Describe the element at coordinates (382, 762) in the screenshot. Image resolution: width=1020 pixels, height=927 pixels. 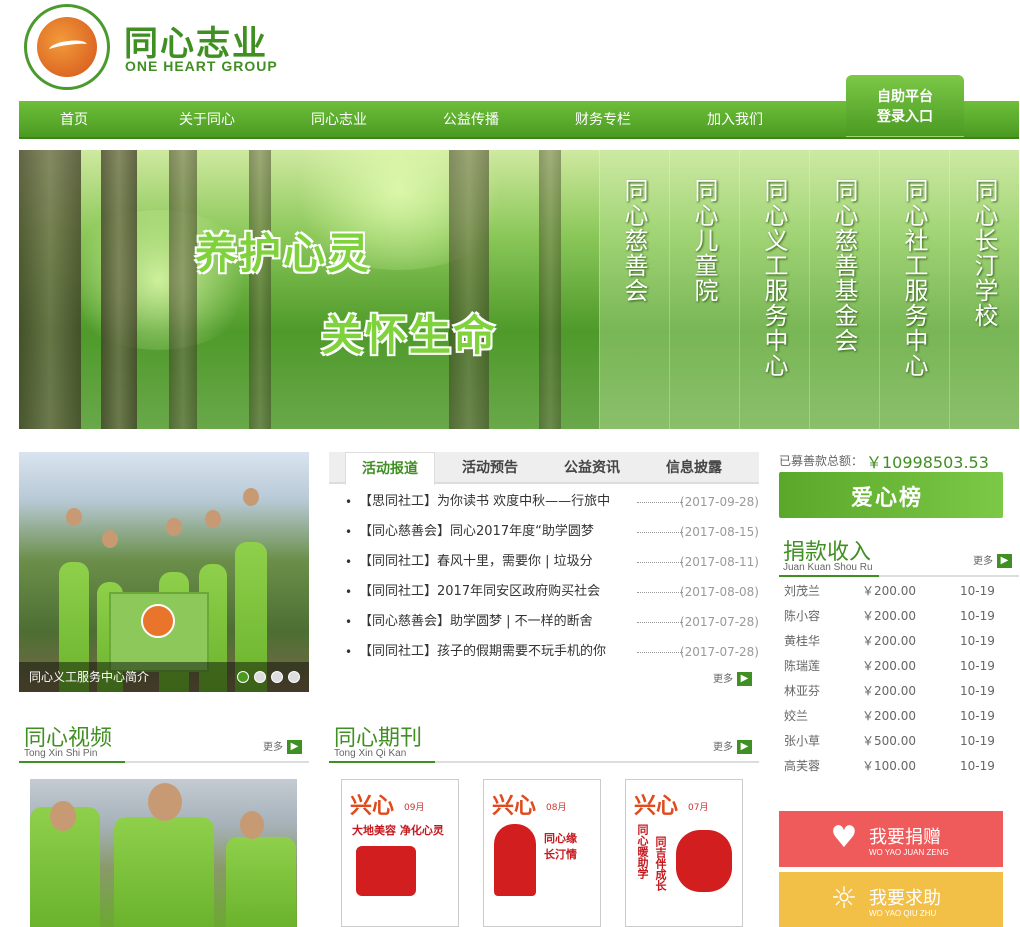
I see `section-divider-accent` at that location.